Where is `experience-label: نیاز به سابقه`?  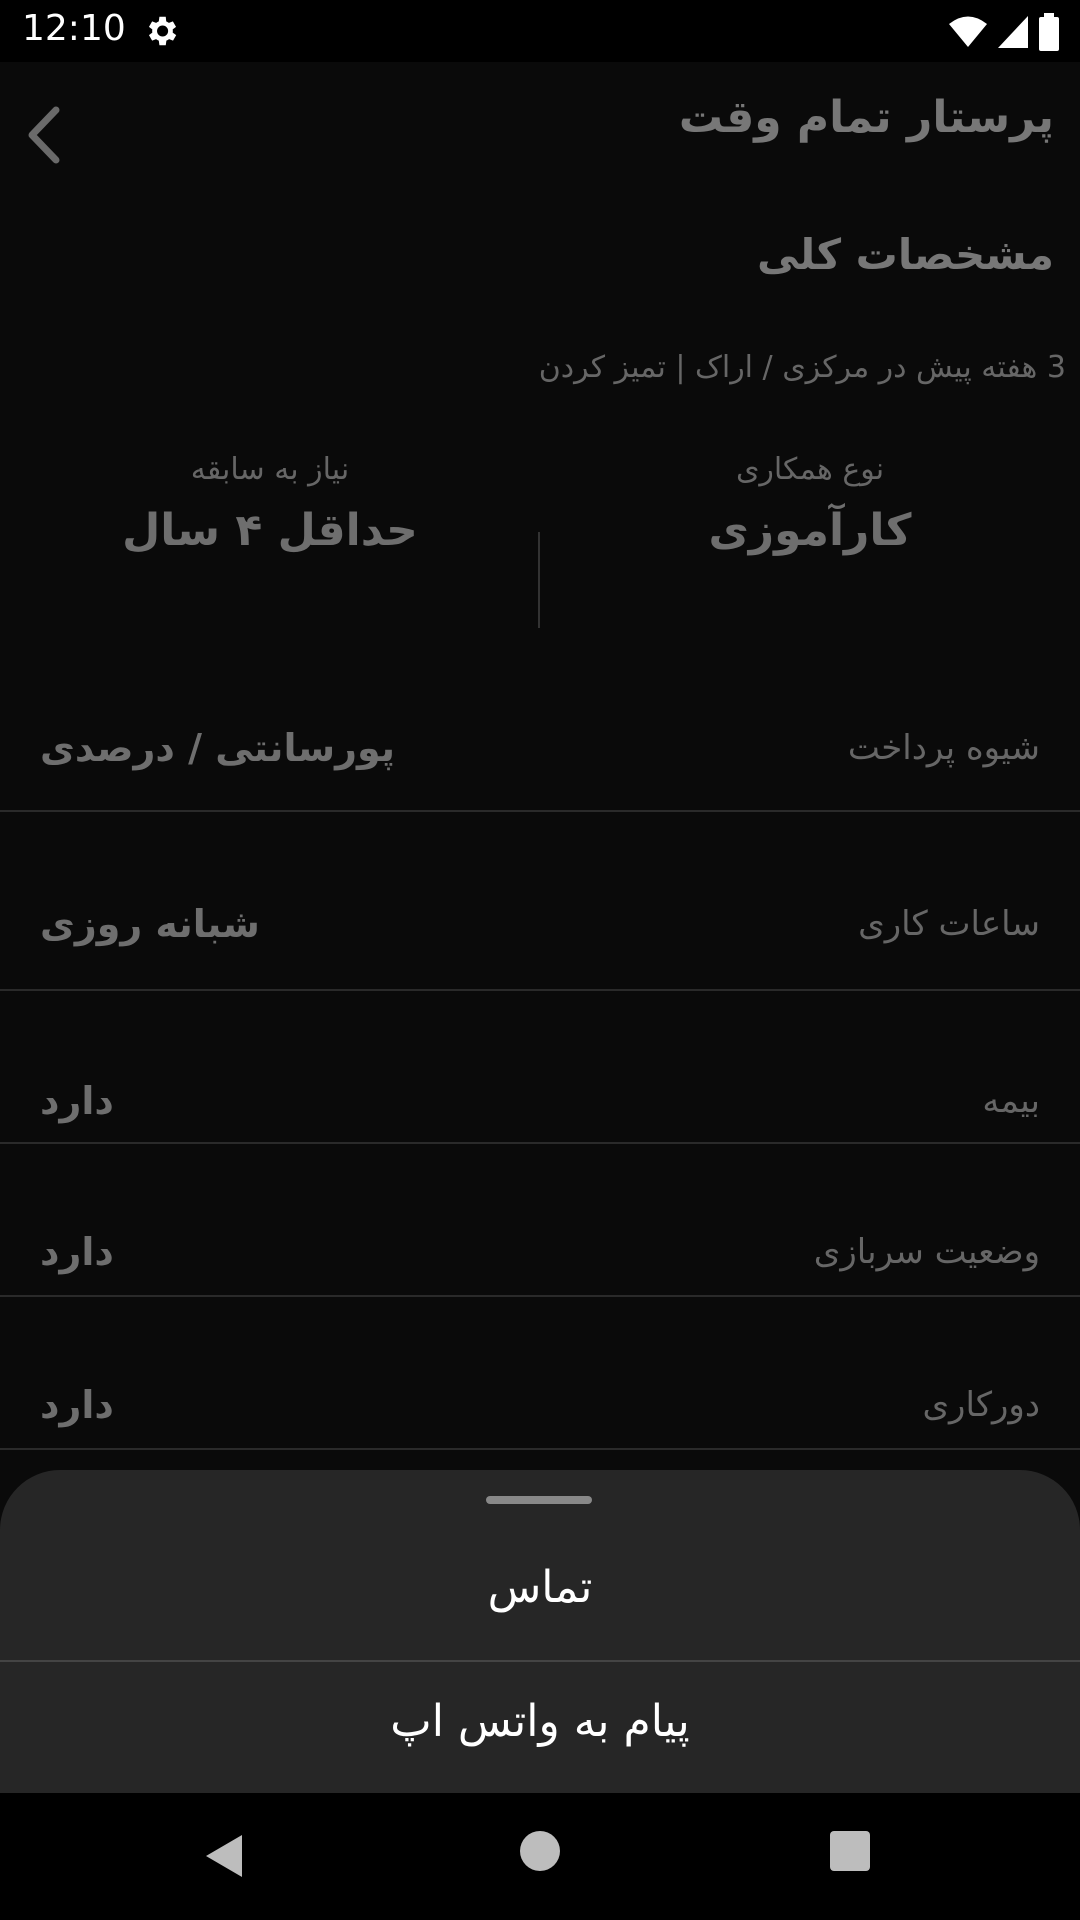 experience-label: نیاز به سابقه is located at coordinates (270, 469).